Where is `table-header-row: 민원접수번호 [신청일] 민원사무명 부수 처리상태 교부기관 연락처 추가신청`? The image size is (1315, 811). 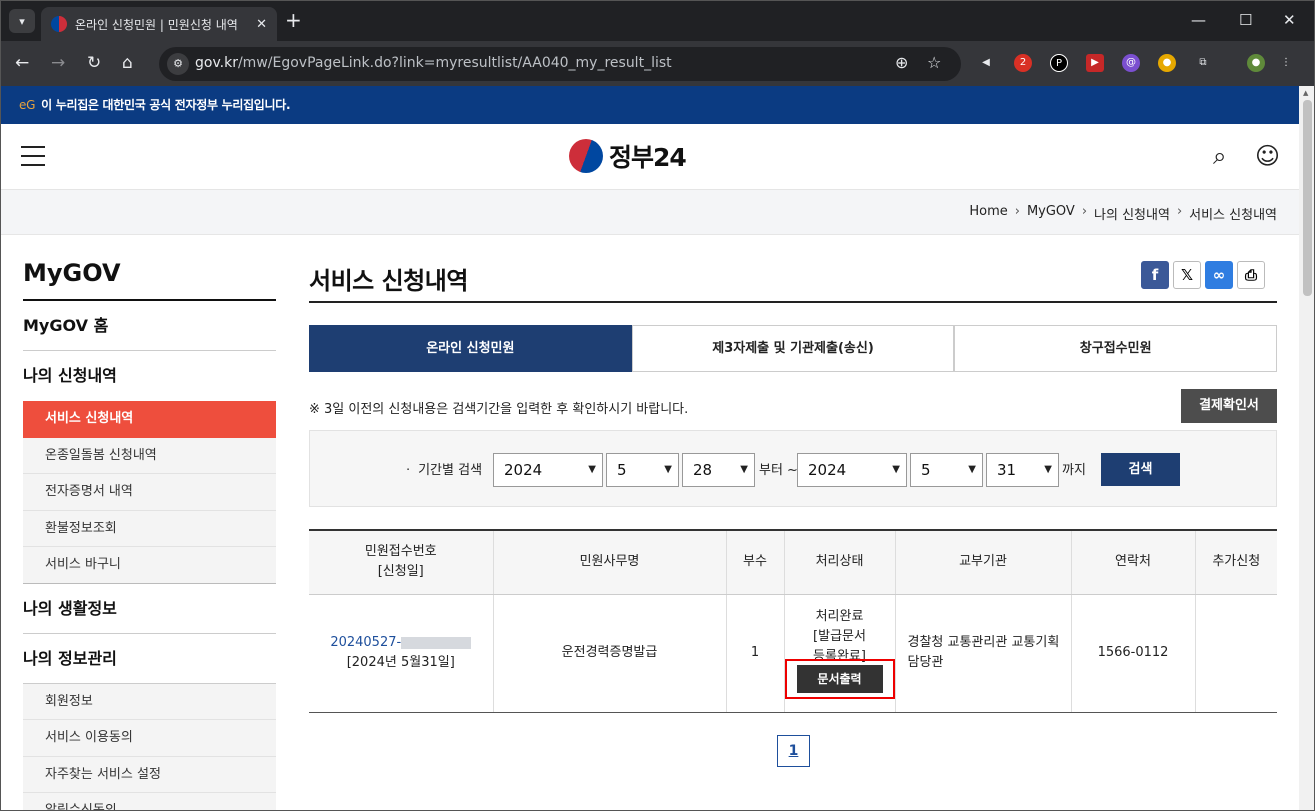
table-header-row: 민원접수번호 [신청일] 민원사무명 부수 처리상태 교부기관 연락처 추가신청 is located at coordinates (793, 562).